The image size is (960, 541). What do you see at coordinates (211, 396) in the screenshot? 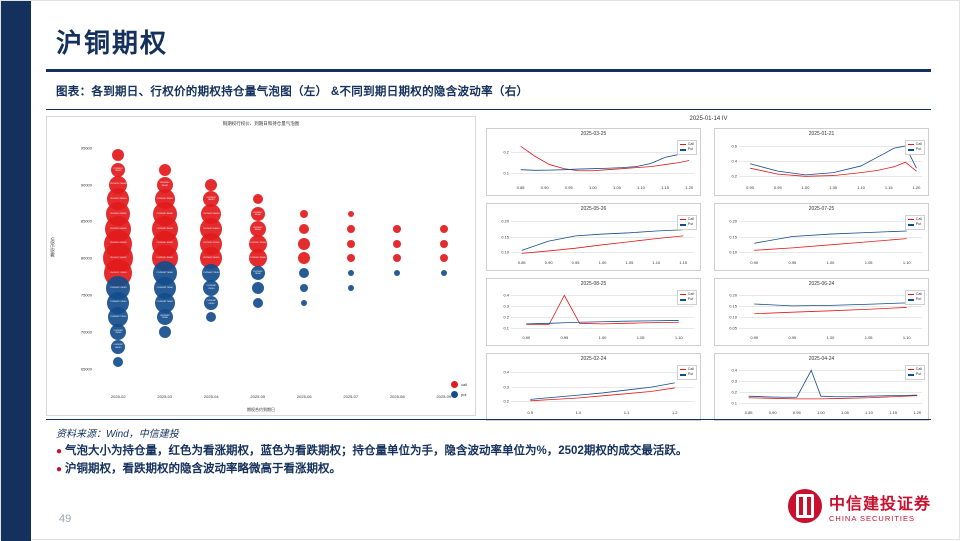
I see `bubble-x-tick: 2025-04` at bounding box center [211, 396].